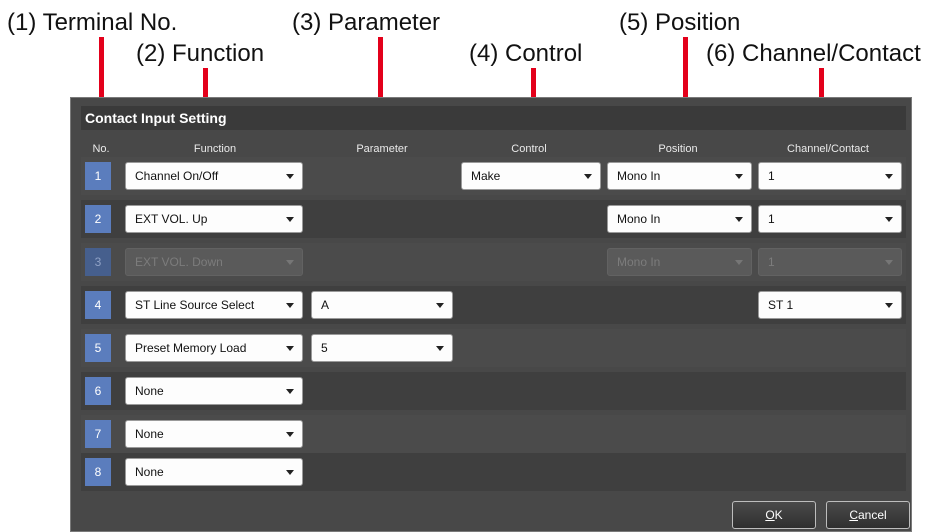 The image size is (949, 532). What do you see at coordinates (493, 434) in the screenshot?
I see `table-row: 7 None` at bounding box center [493, 434].